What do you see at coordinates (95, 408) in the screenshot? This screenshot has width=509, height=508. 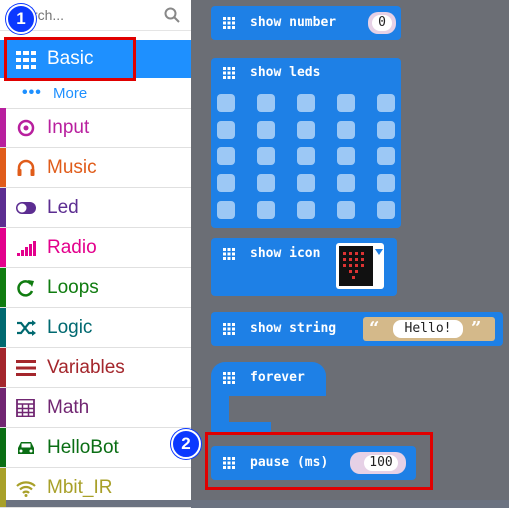 I see `category-math: Math` at bounding box center [95, 408].